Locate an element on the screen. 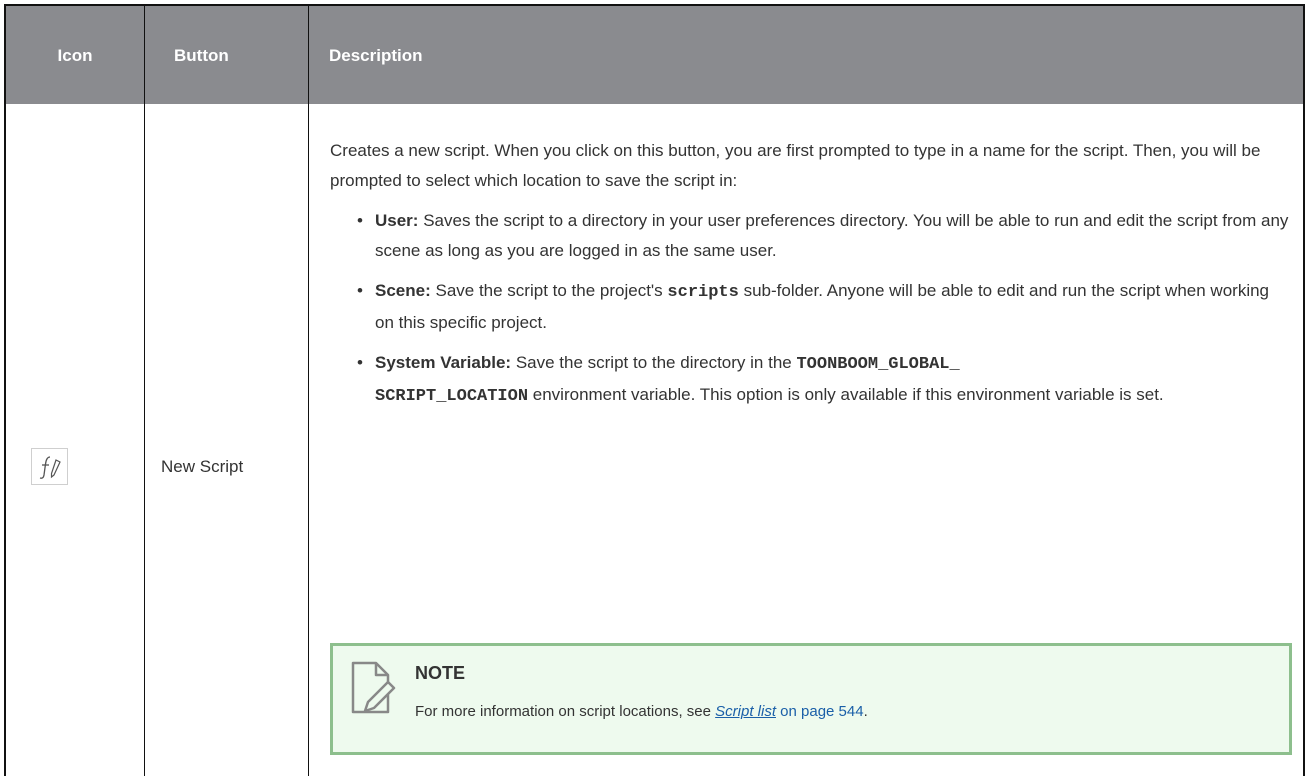 This screenshot has height=776, width=1309. header-divider is located at coordinates (654, 104).